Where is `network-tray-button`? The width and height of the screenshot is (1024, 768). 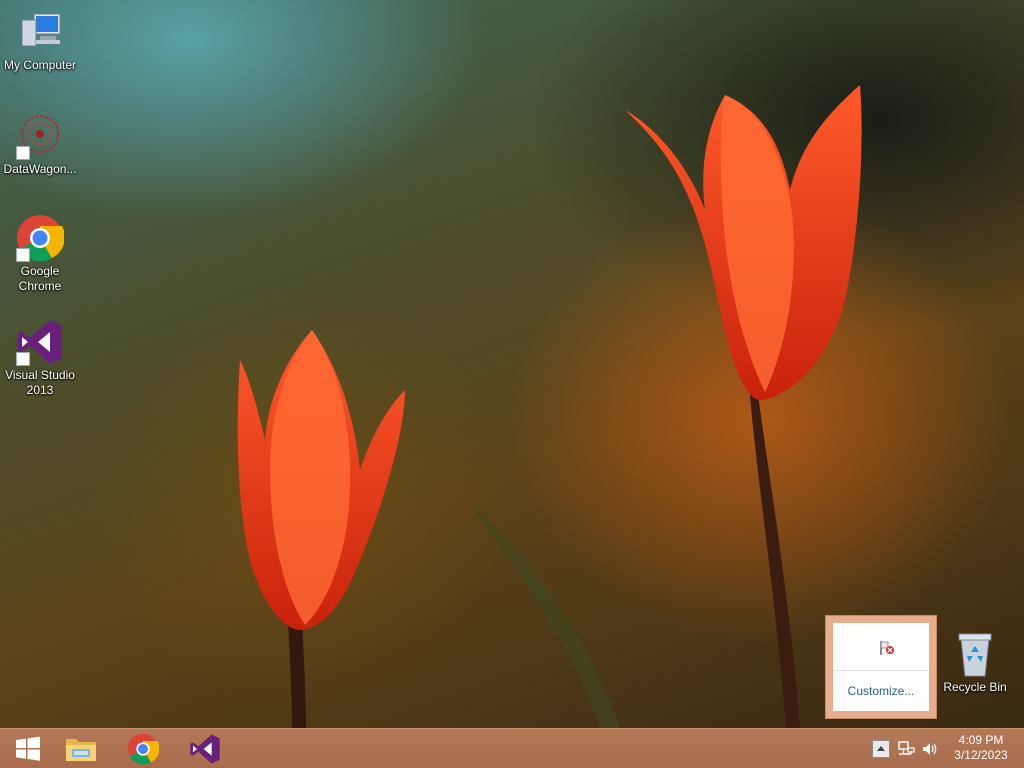 network-tray-button is located at coordinates (906, 749).